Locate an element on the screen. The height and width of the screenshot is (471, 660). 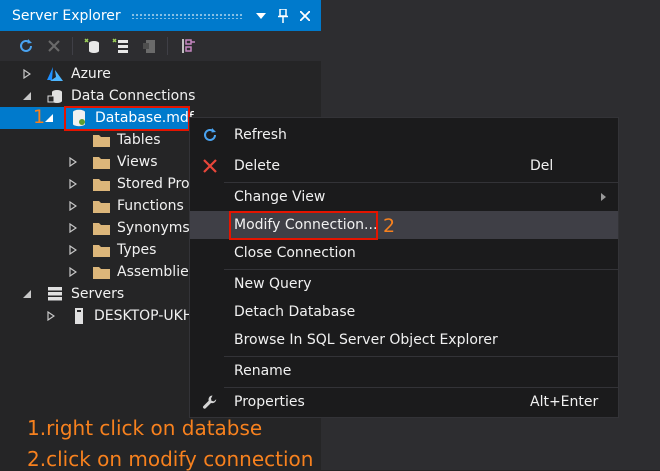
properties-view-icon is located at coordinates (188, 46).